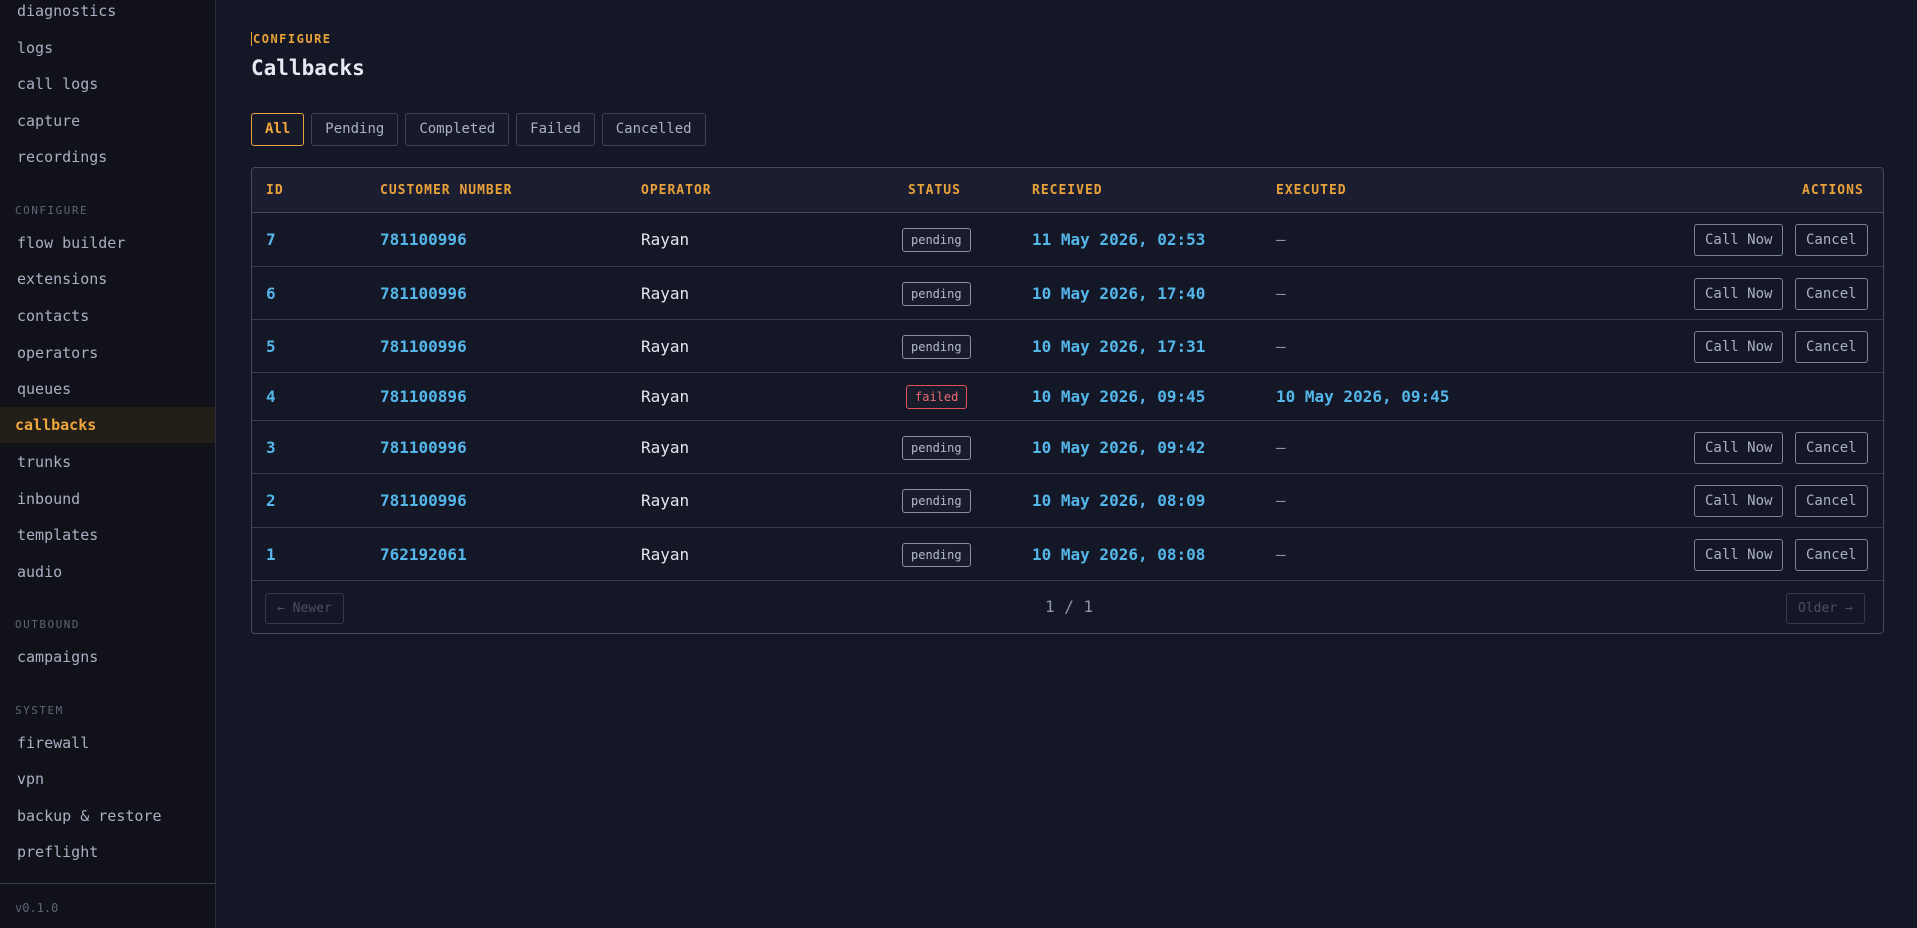  I want to click on sidebar-item-templates: templates, so click(107, 535).